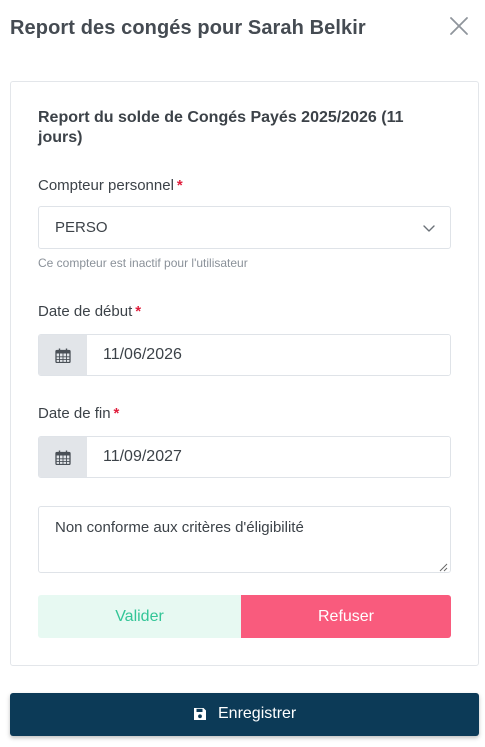 The image size is (485, 747). What do you see at coordinates (74, 413) in the screenshot?
I see `end-date-label-text: Date de fin` at bounding box center [74, 413].